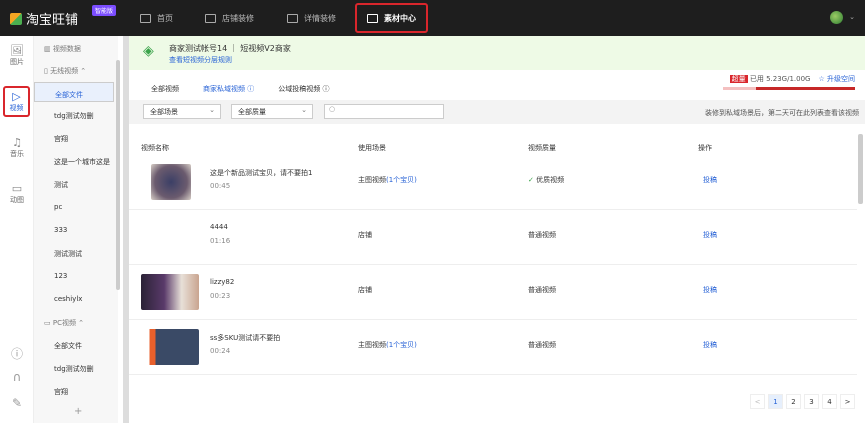 The image size is (865, 423). I want to click on nav-home: 首页, so click(156, 18).